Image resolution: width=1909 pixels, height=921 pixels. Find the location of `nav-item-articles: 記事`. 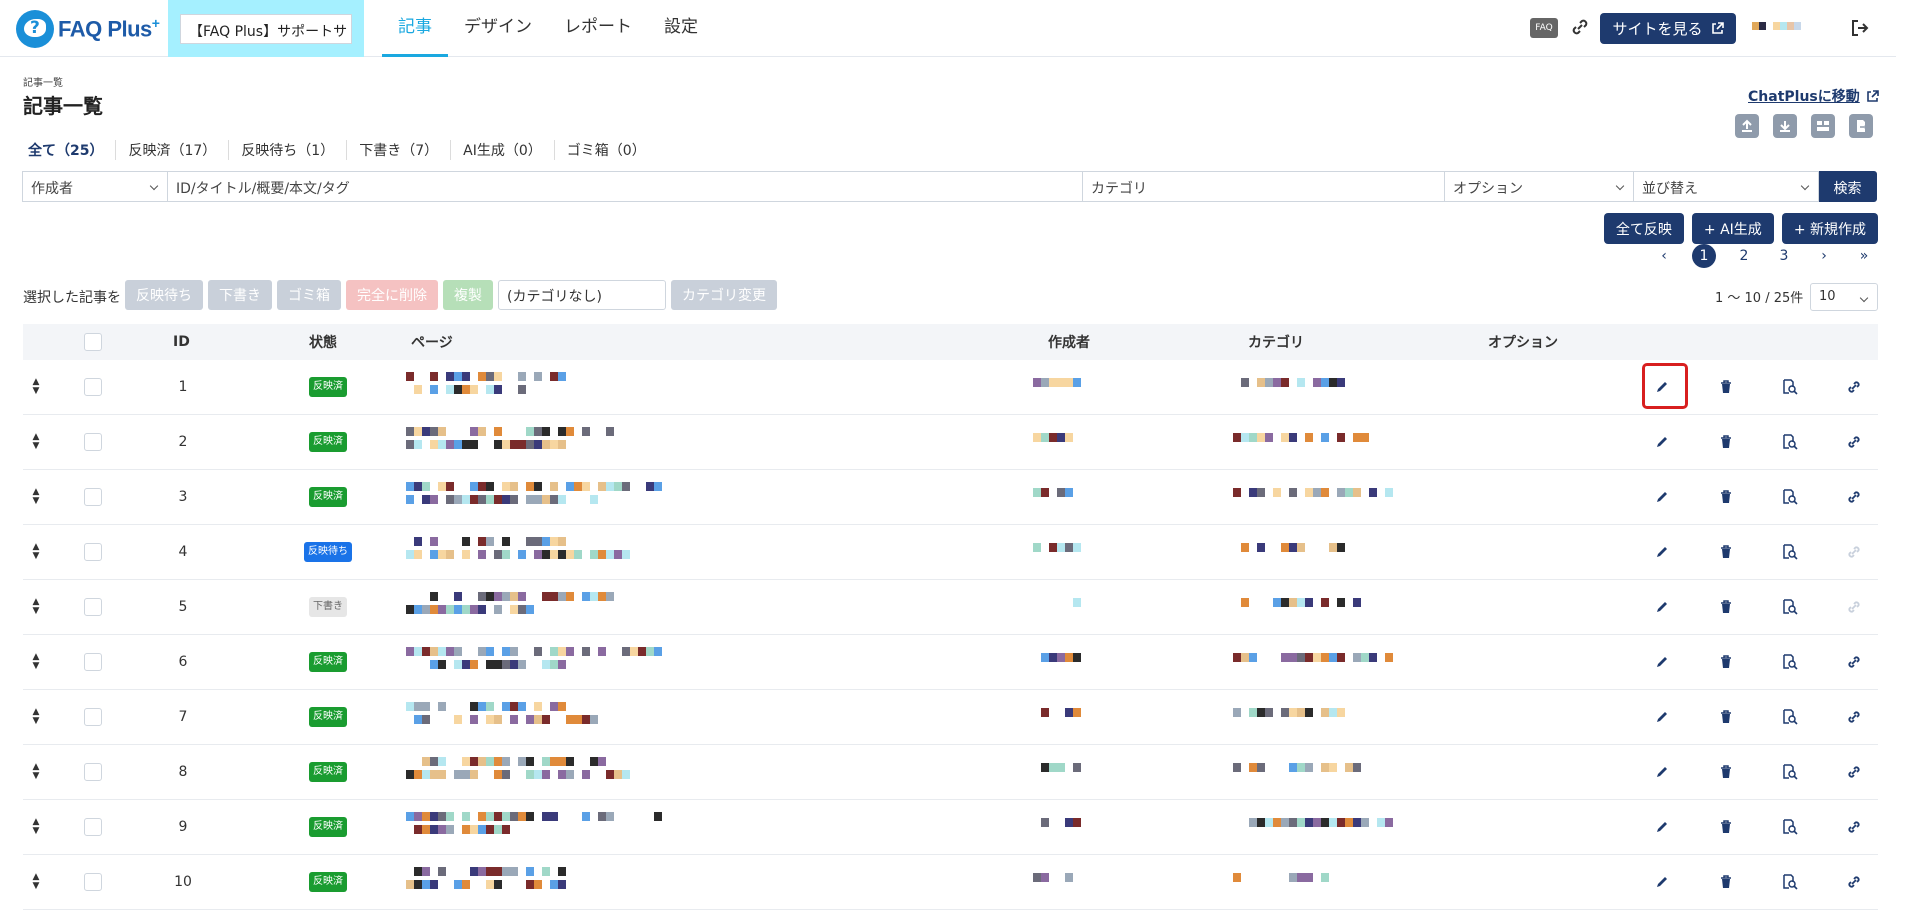

nav-item-articles: 記事 is located at coordinates (415, 28).